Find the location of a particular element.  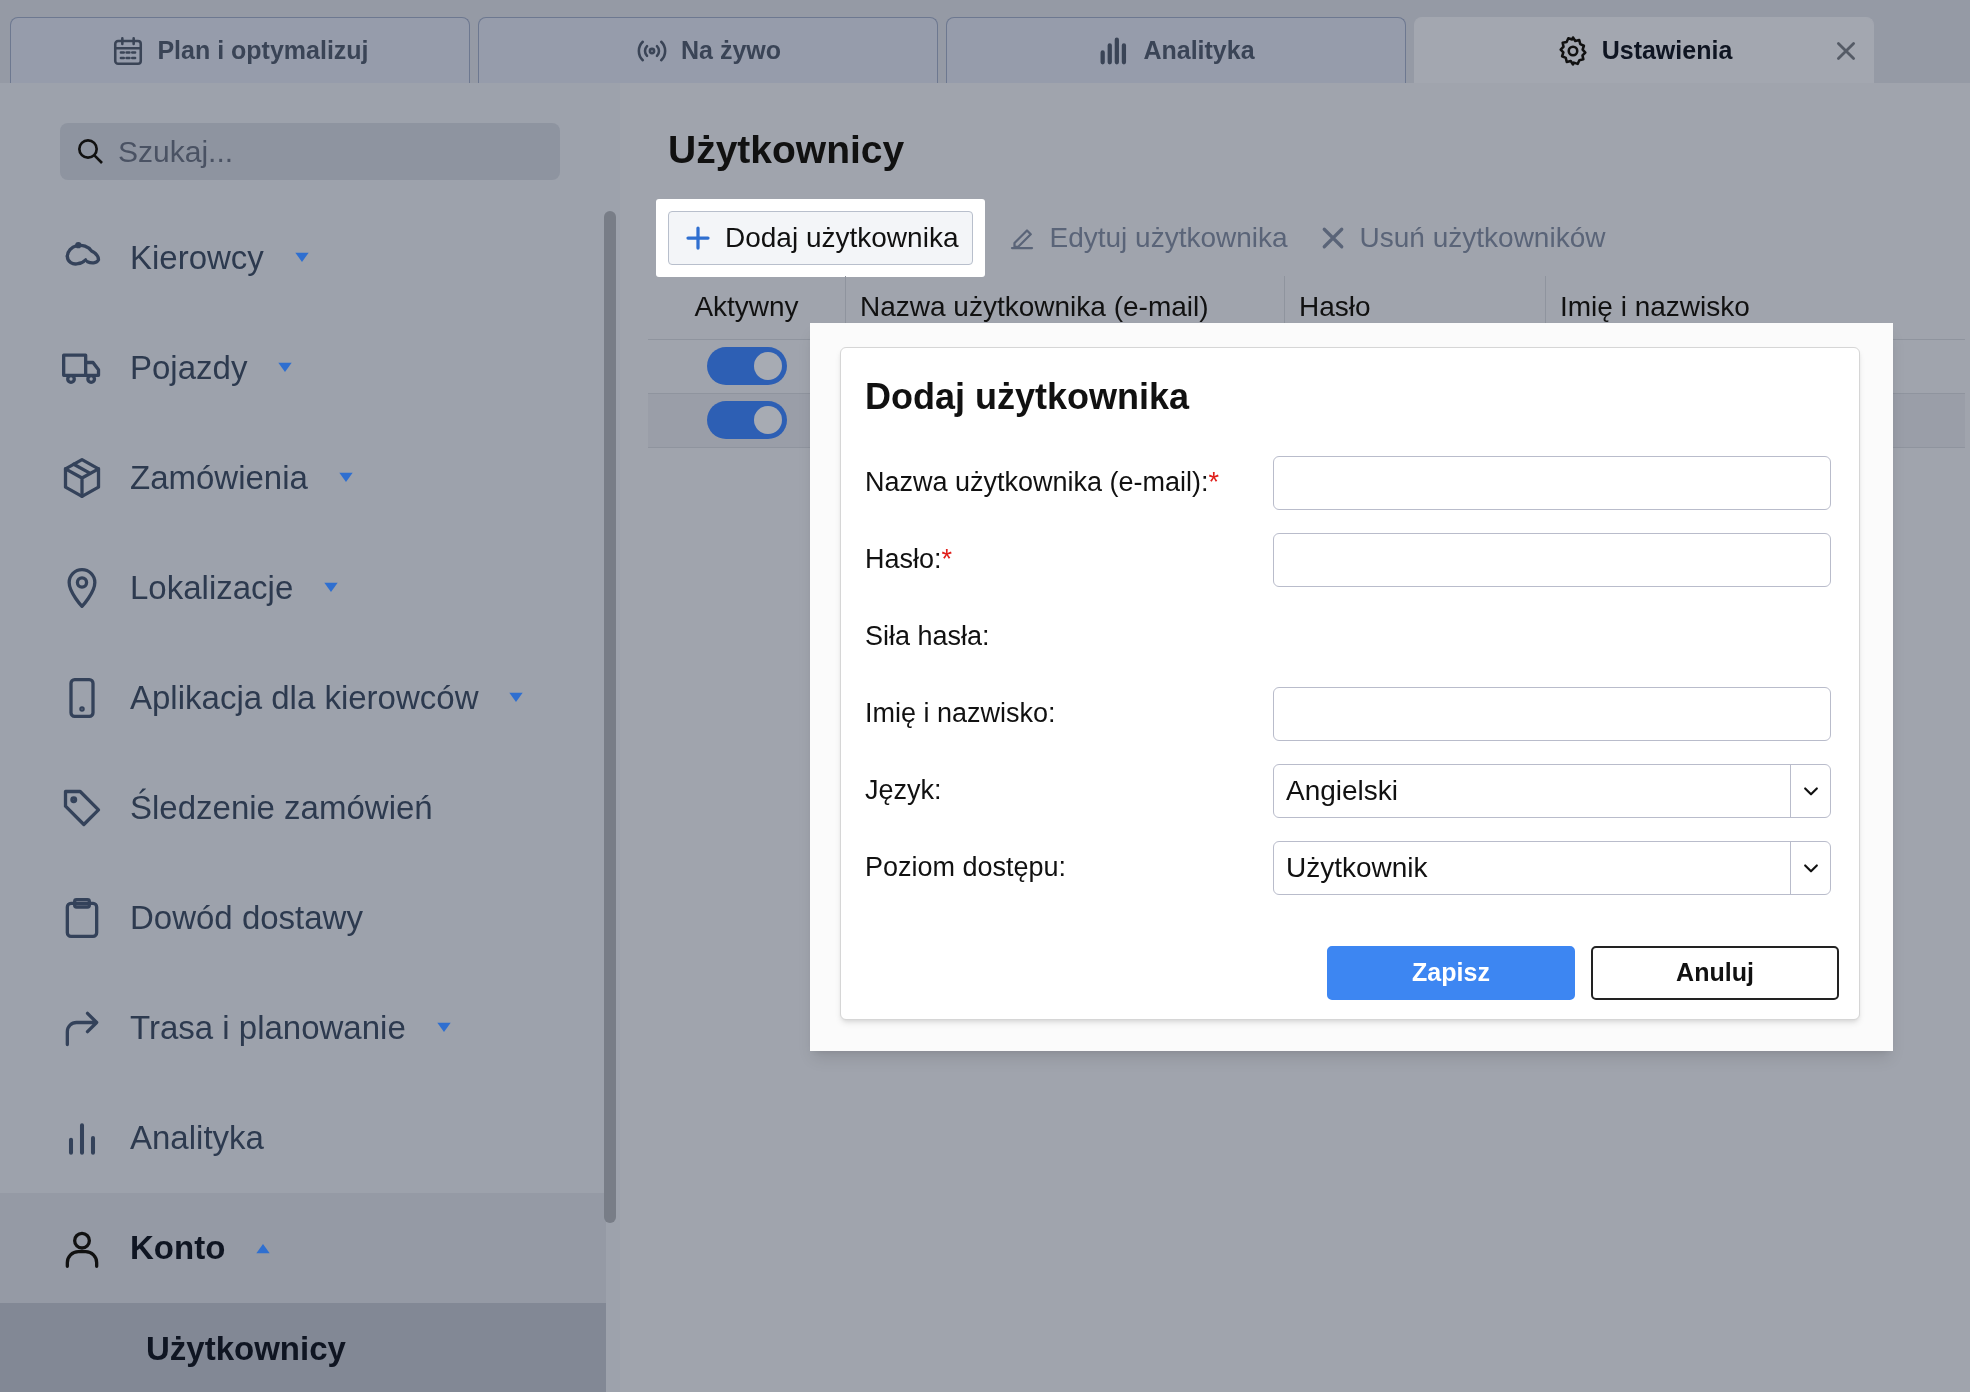

field-label: Język: is located at coordinates (903, 791).